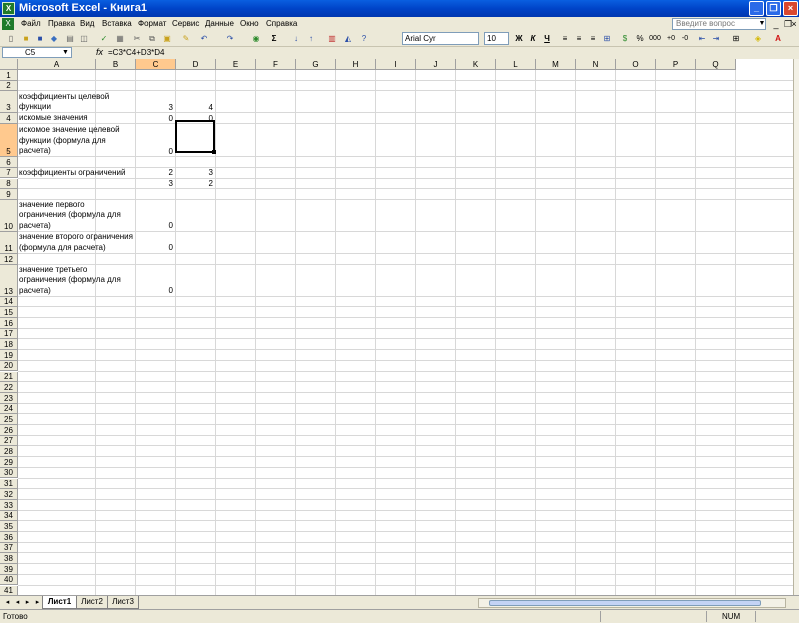 This screenshot has width=799, height=623. What do you see at coordinates (716, 64) in the screenshot?
I see `column-header: Q` at bounding box center [716, 64].